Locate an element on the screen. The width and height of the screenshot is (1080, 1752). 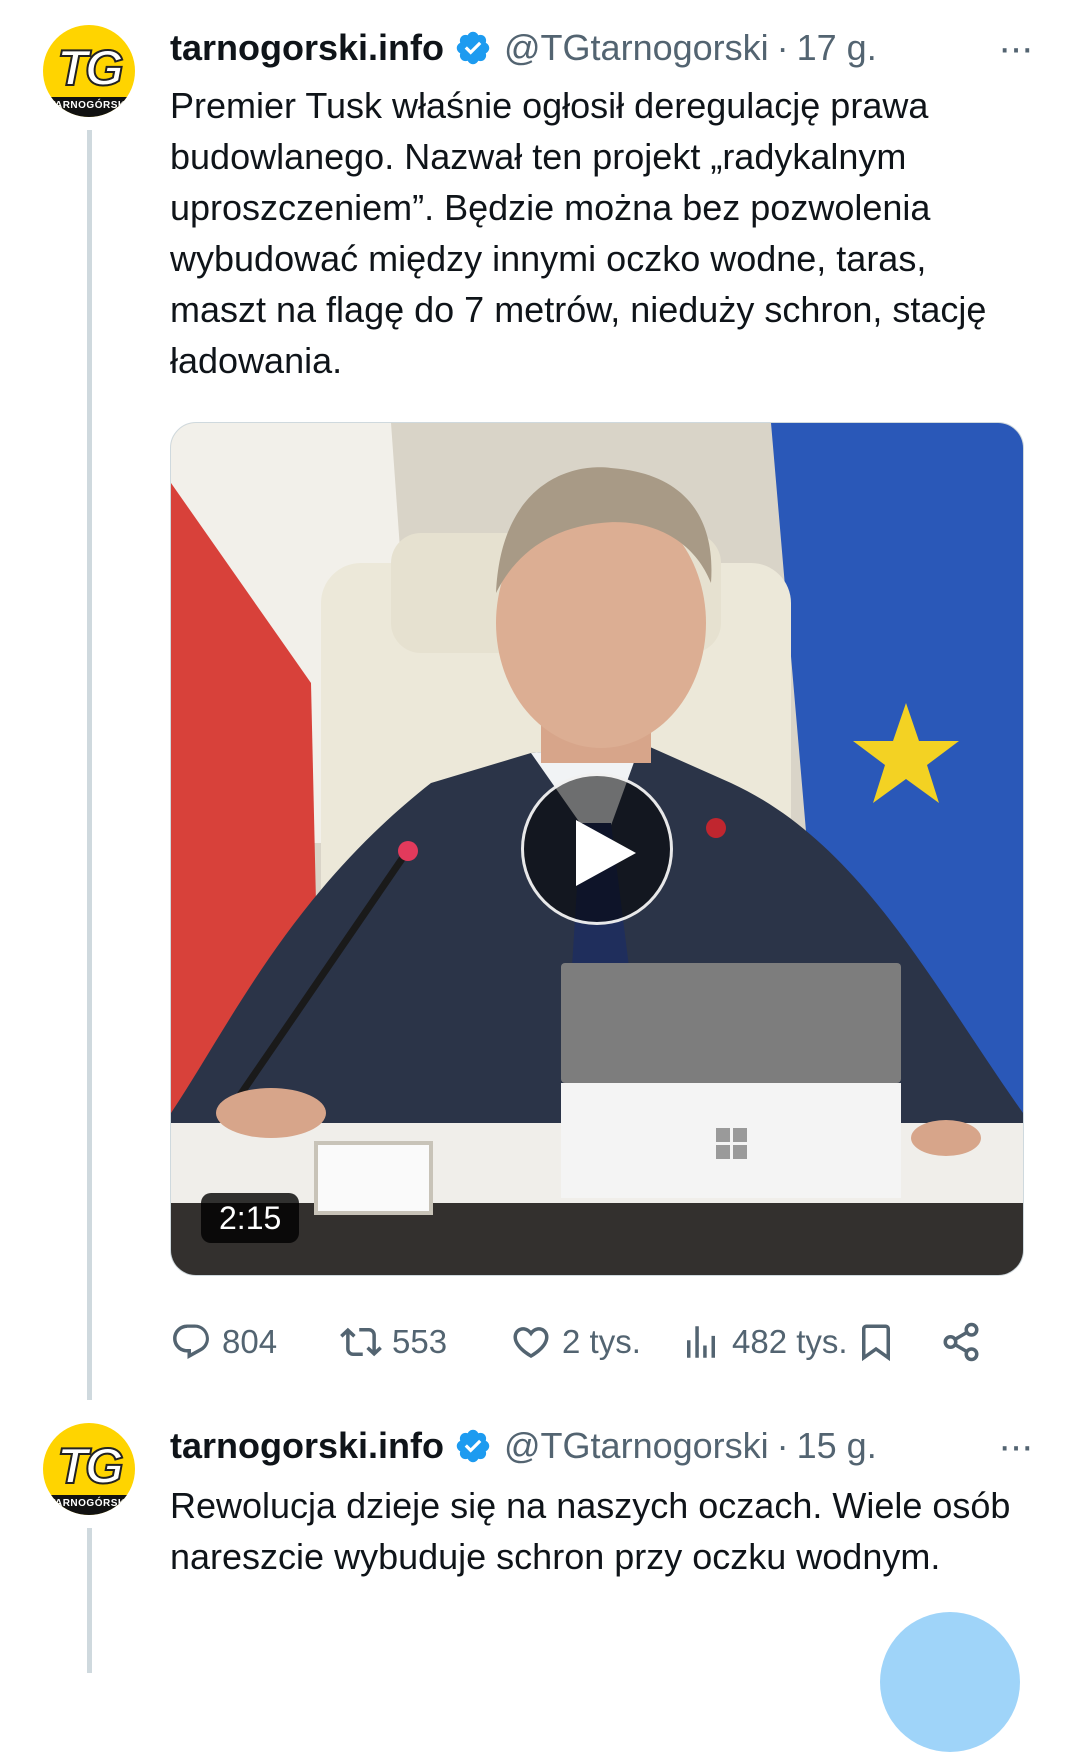
bookmark-button is located at coordinates (881, 1342).